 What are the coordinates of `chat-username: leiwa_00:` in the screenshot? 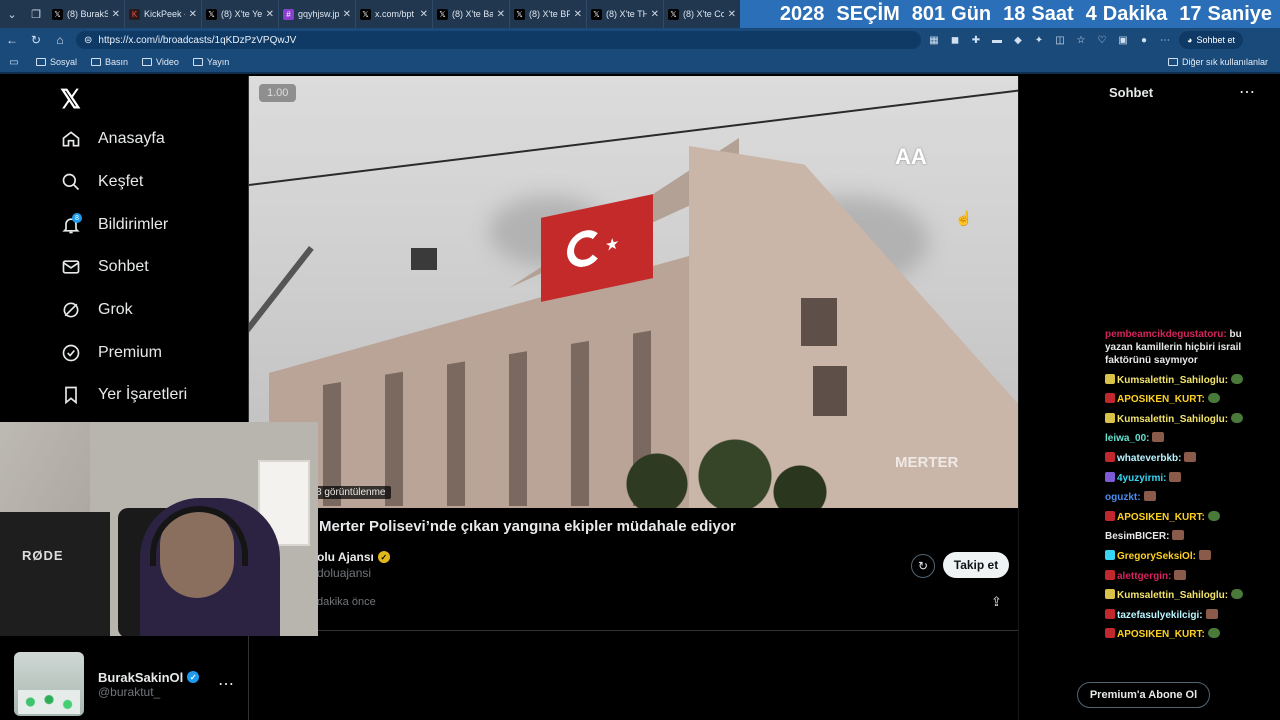 It's located at (1127, 438).